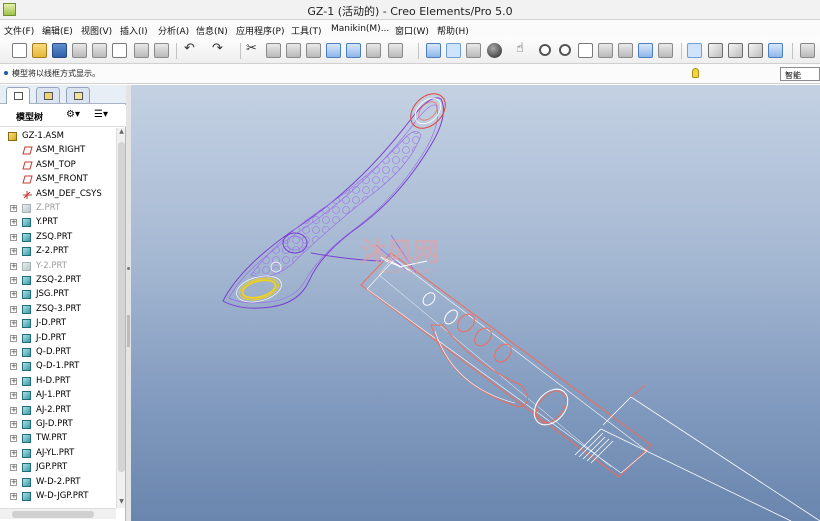  What do you see at coordinates (57, 251) in the screenshot?
I see `tree-item: + Z-2.PRT` at bounding box center [57, 251].